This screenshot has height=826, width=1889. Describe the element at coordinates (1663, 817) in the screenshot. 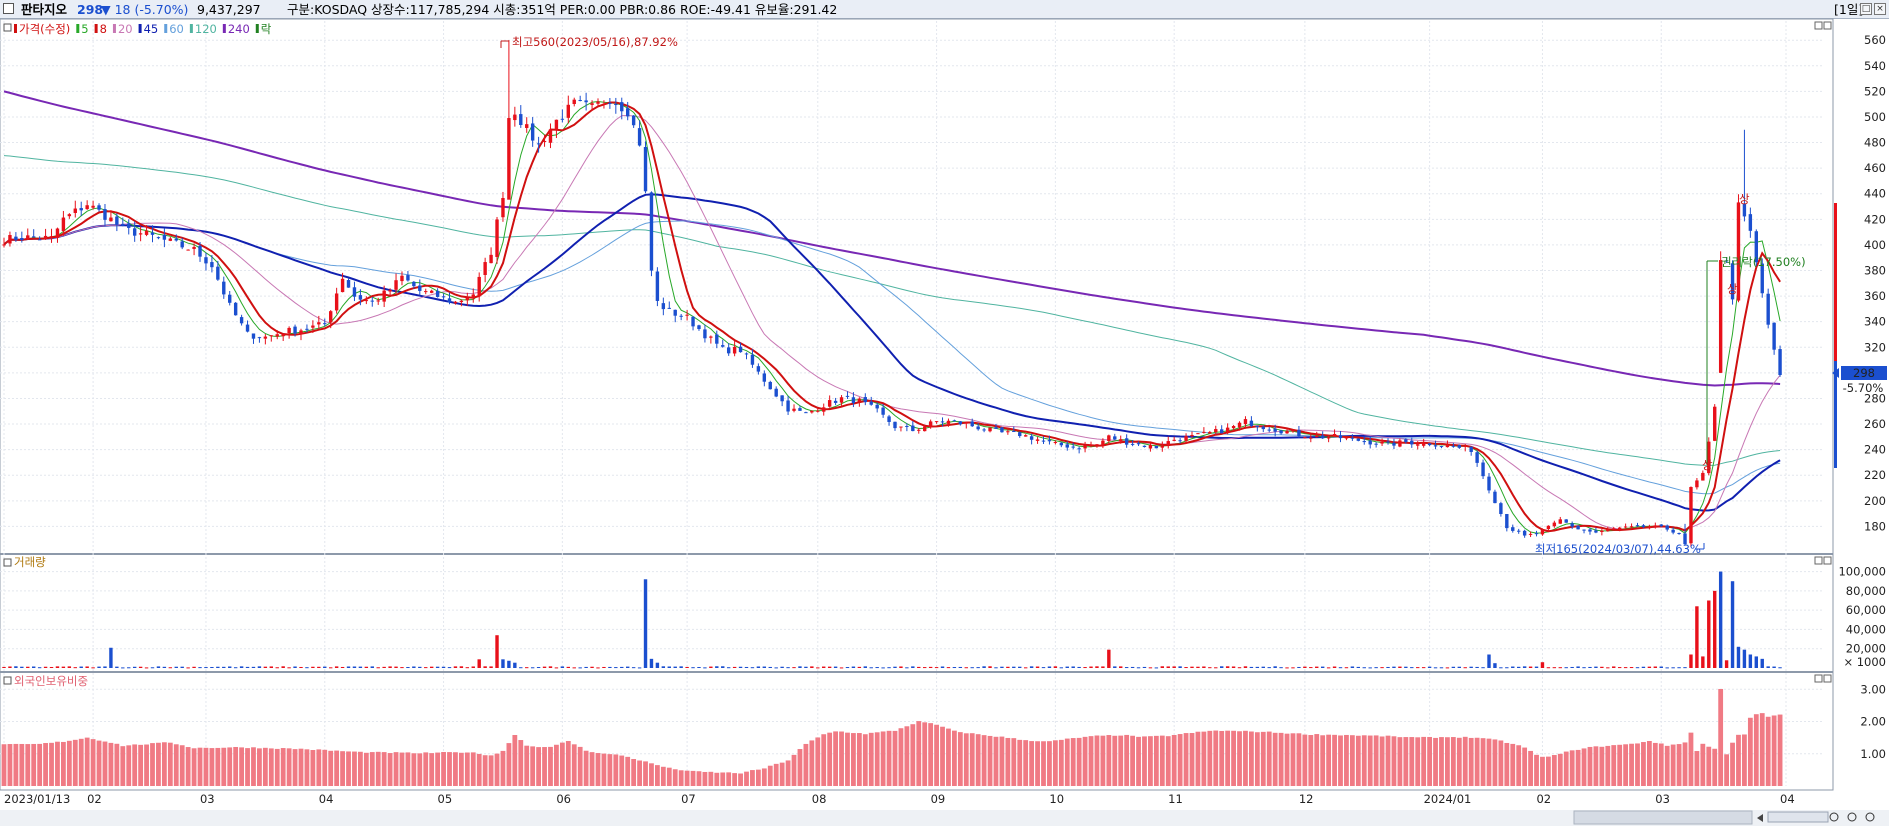

I see `scroll-thumb` at that location.